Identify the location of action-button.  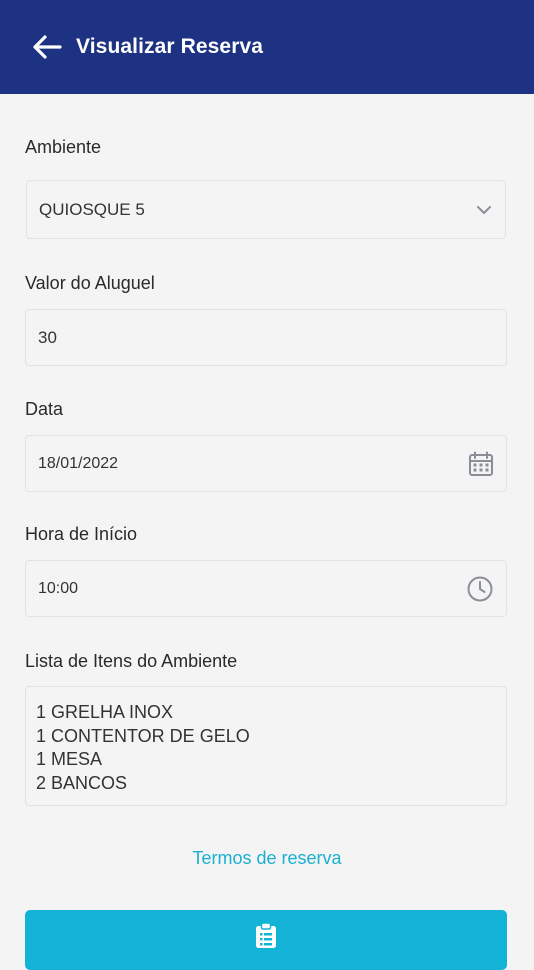
(266, 940).